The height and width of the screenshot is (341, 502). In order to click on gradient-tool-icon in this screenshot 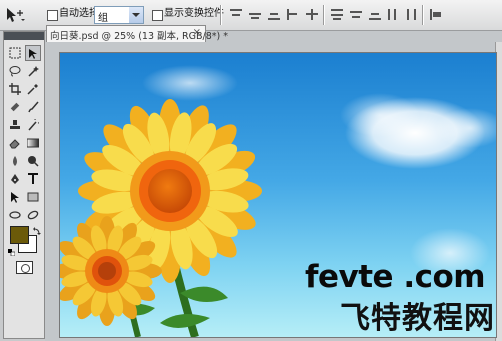, I will do `click(33, 143)`.